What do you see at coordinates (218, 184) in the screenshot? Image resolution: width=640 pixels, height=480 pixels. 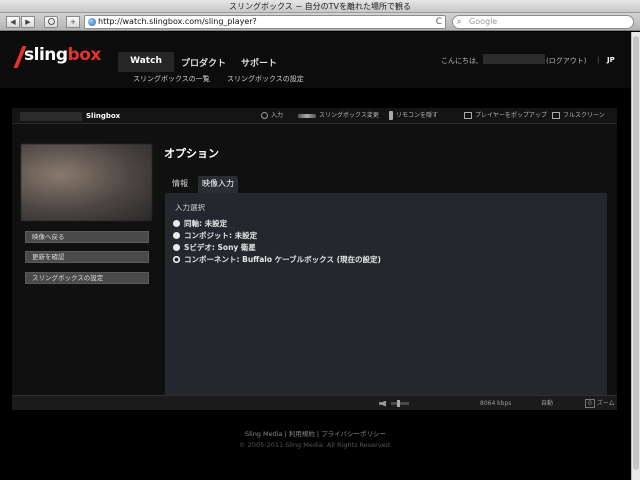 I see `tab-video-input: 映像入力` at bounding box center [218, 184].